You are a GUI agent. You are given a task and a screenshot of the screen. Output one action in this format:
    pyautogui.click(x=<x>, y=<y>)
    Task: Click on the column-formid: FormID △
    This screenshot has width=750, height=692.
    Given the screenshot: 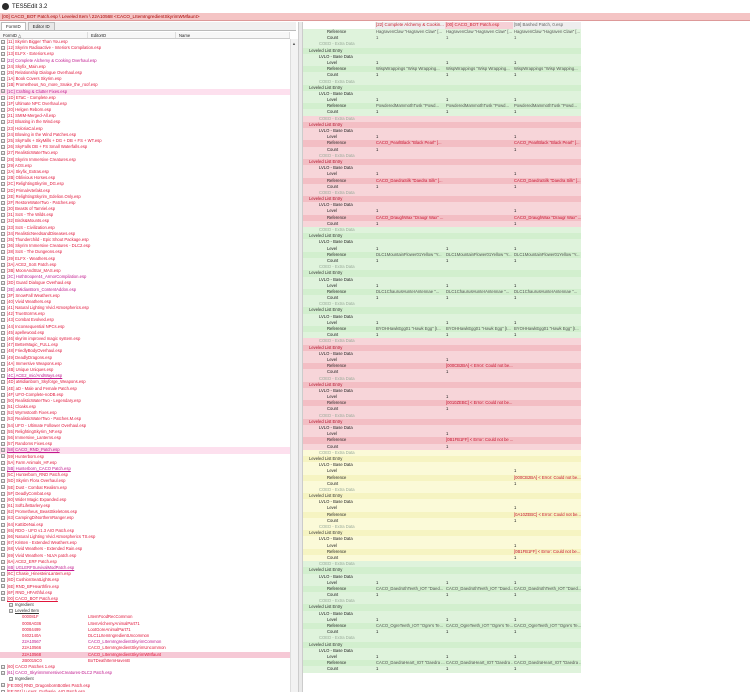 What is the action you would take?
    pyautogui.click(x=44, y=35)
    